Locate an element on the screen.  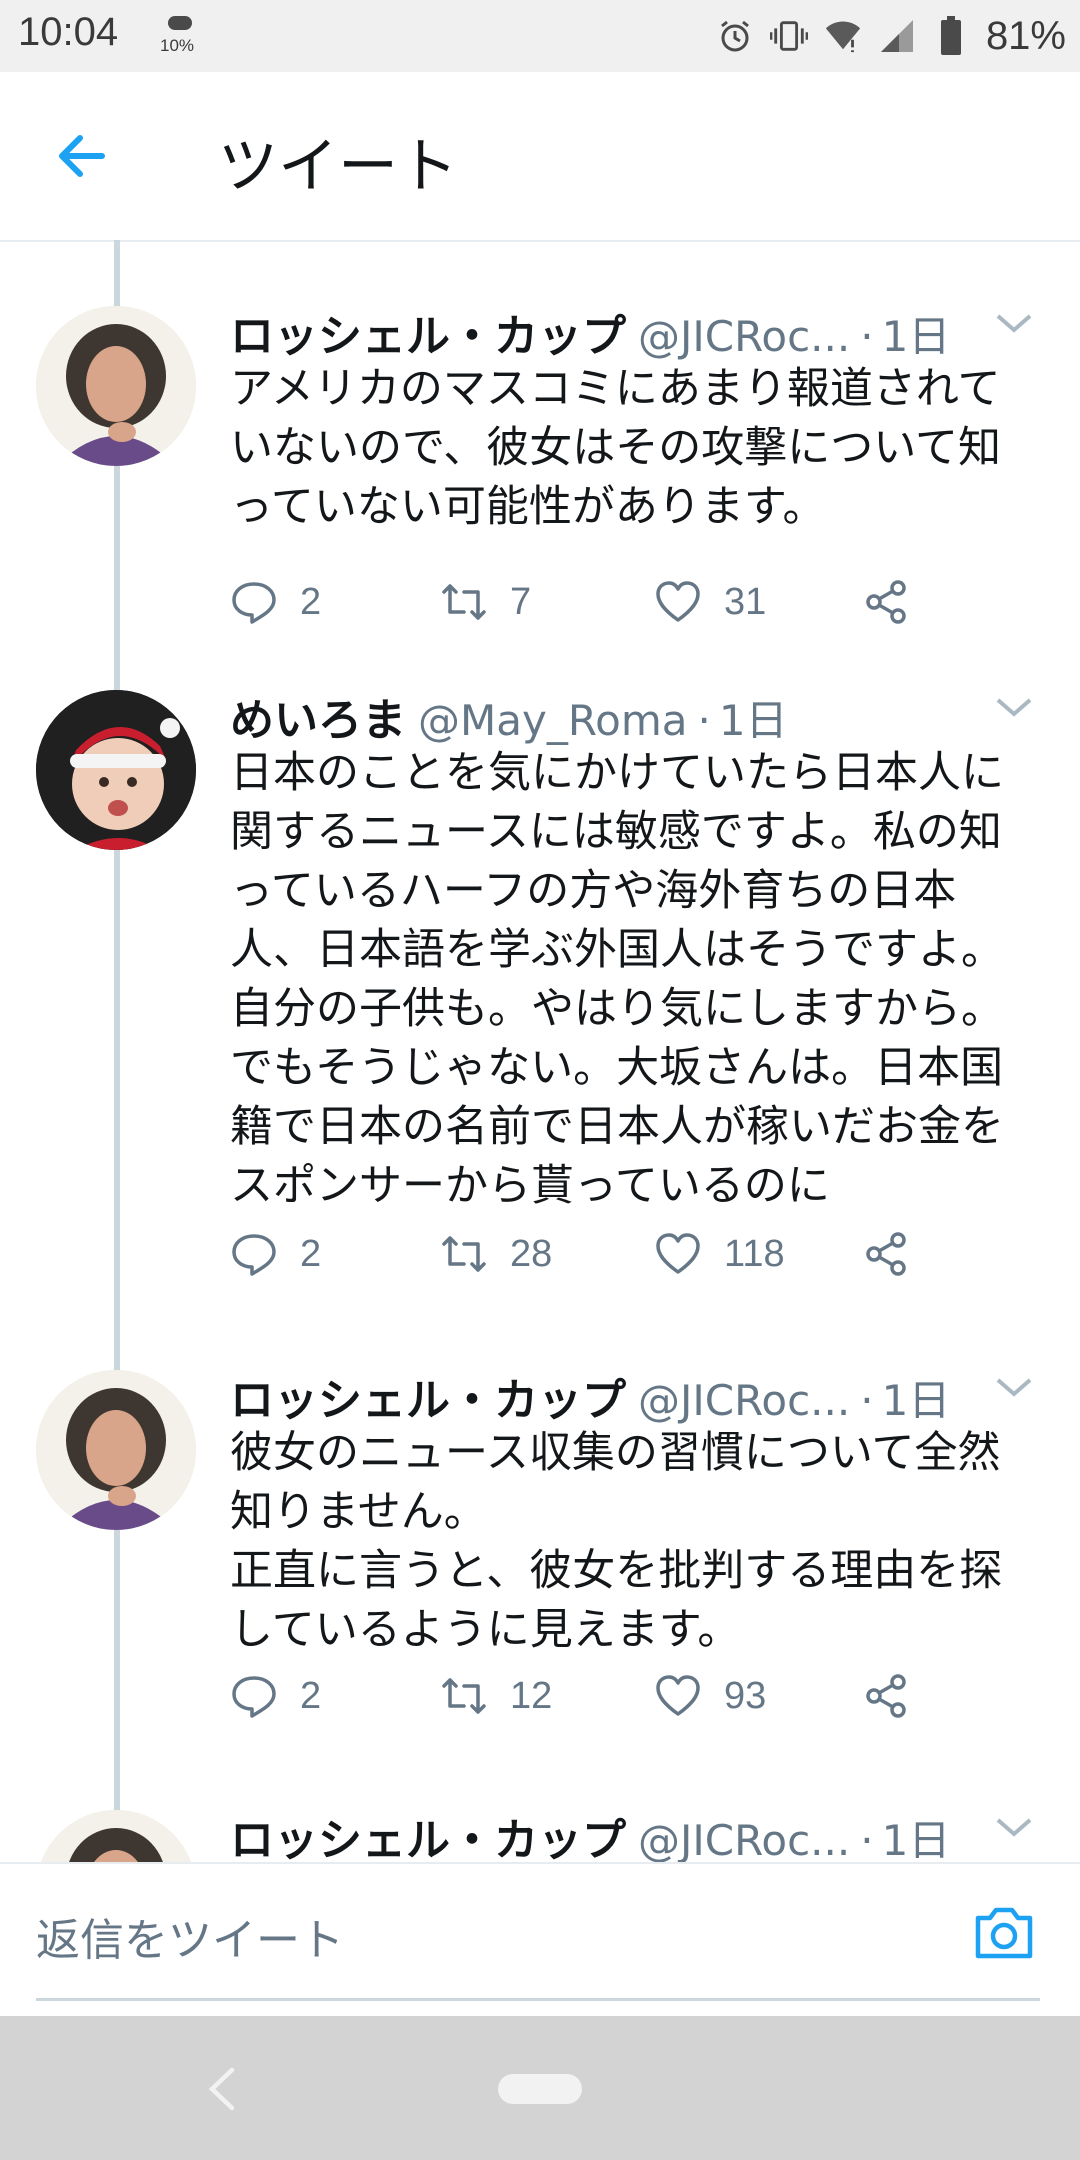
tweet-header: めいろま @May_Roma · 1日 is located at coordinates (640, 715).